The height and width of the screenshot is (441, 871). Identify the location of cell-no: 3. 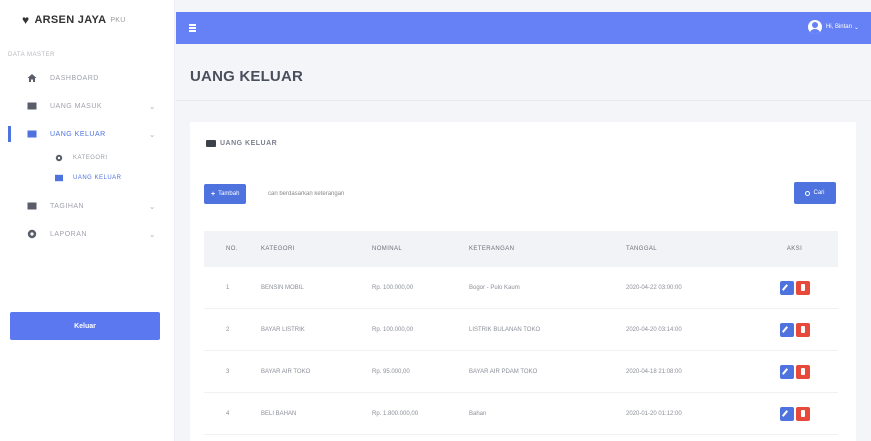
(228, 371).